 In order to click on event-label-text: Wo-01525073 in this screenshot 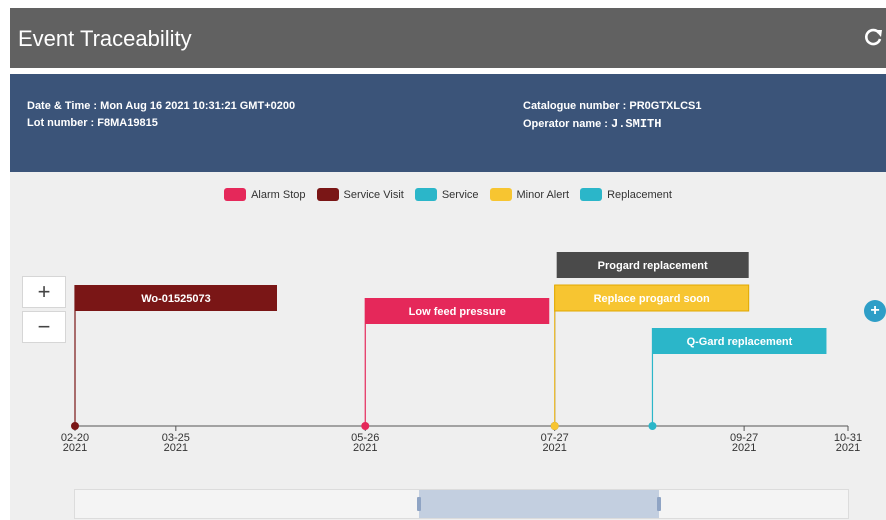, I will do `click(176, 299)`.